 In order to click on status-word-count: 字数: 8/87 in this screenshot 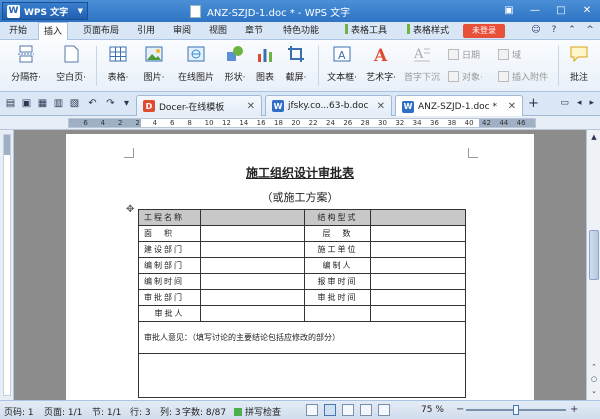, I will do `click(204, 411)`.